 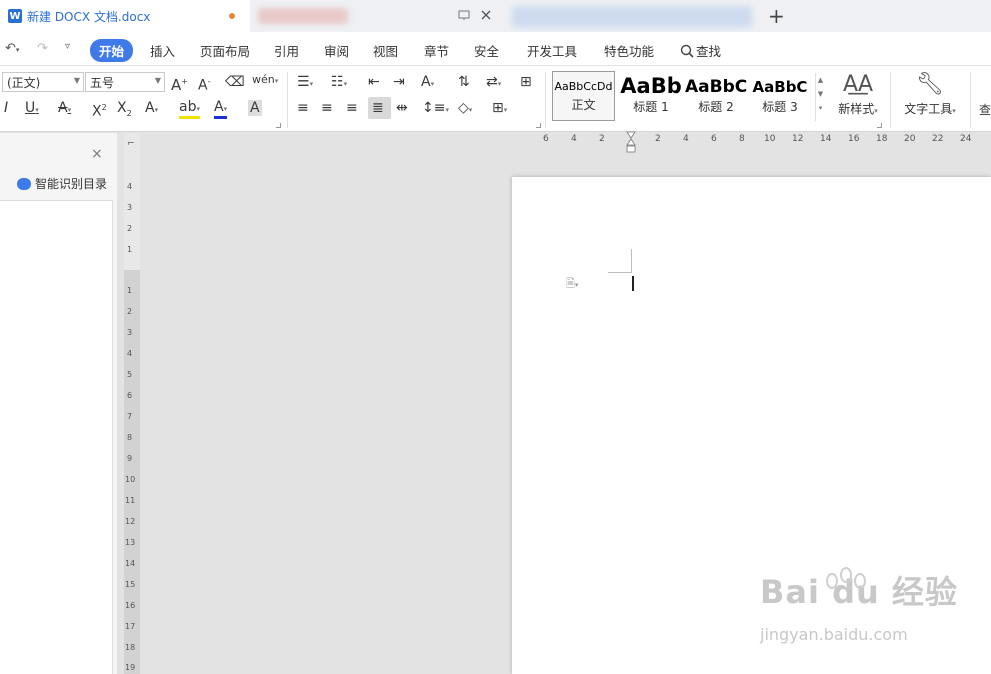 I want to click on font-size-select: 五号 ▼, so click(x=125, y=82).